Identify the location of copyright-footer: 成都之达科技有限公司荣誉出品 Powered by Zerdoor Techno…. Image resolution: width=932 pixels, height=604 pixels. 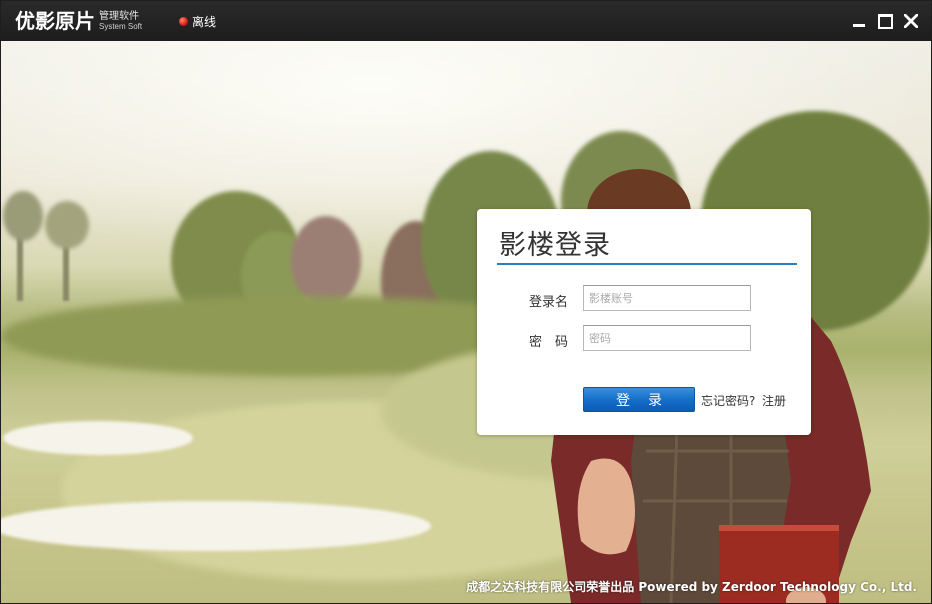
(691, 587).